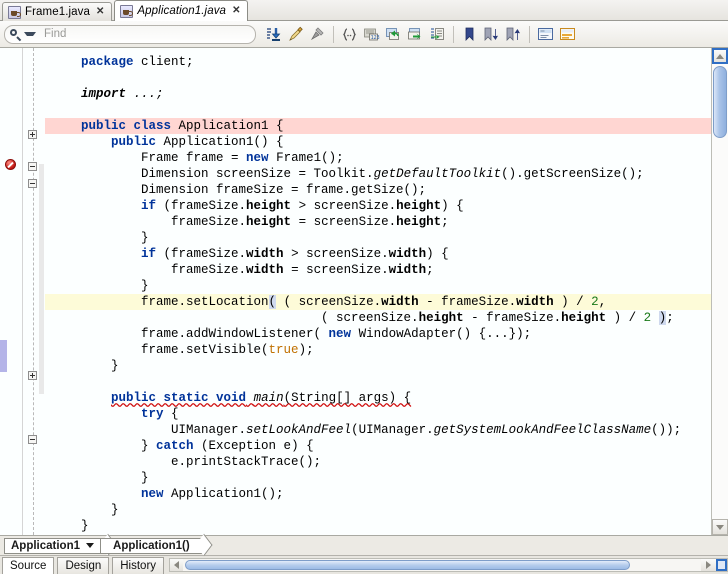 The image size is (728, 574). I want to click on braces-icon, so click(349, 34).